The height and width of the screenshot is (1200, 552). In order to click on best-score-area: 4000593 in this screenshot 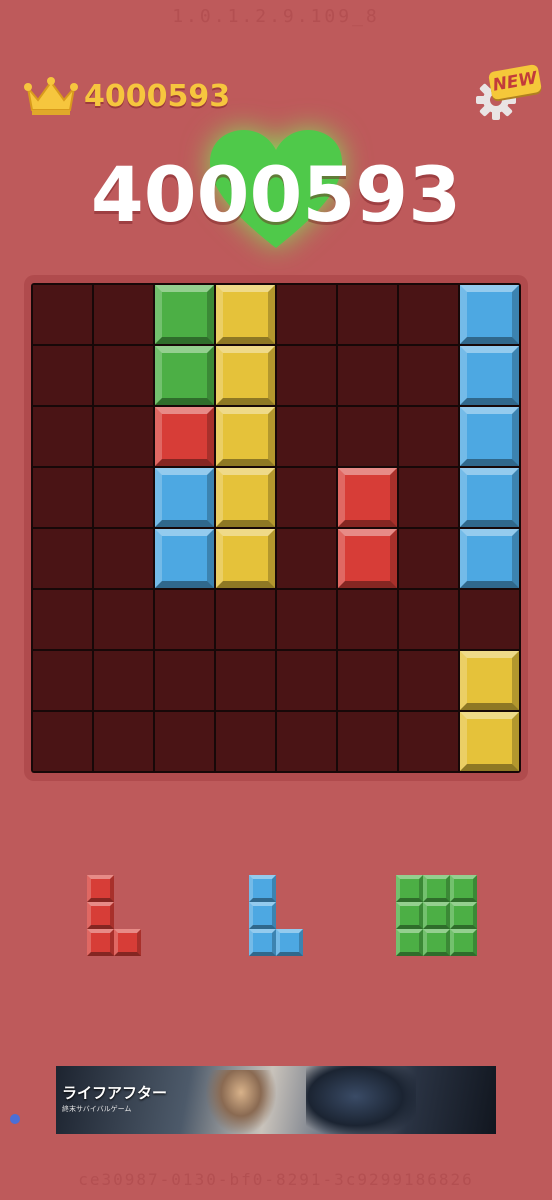, I will do `click(127, 96)`.